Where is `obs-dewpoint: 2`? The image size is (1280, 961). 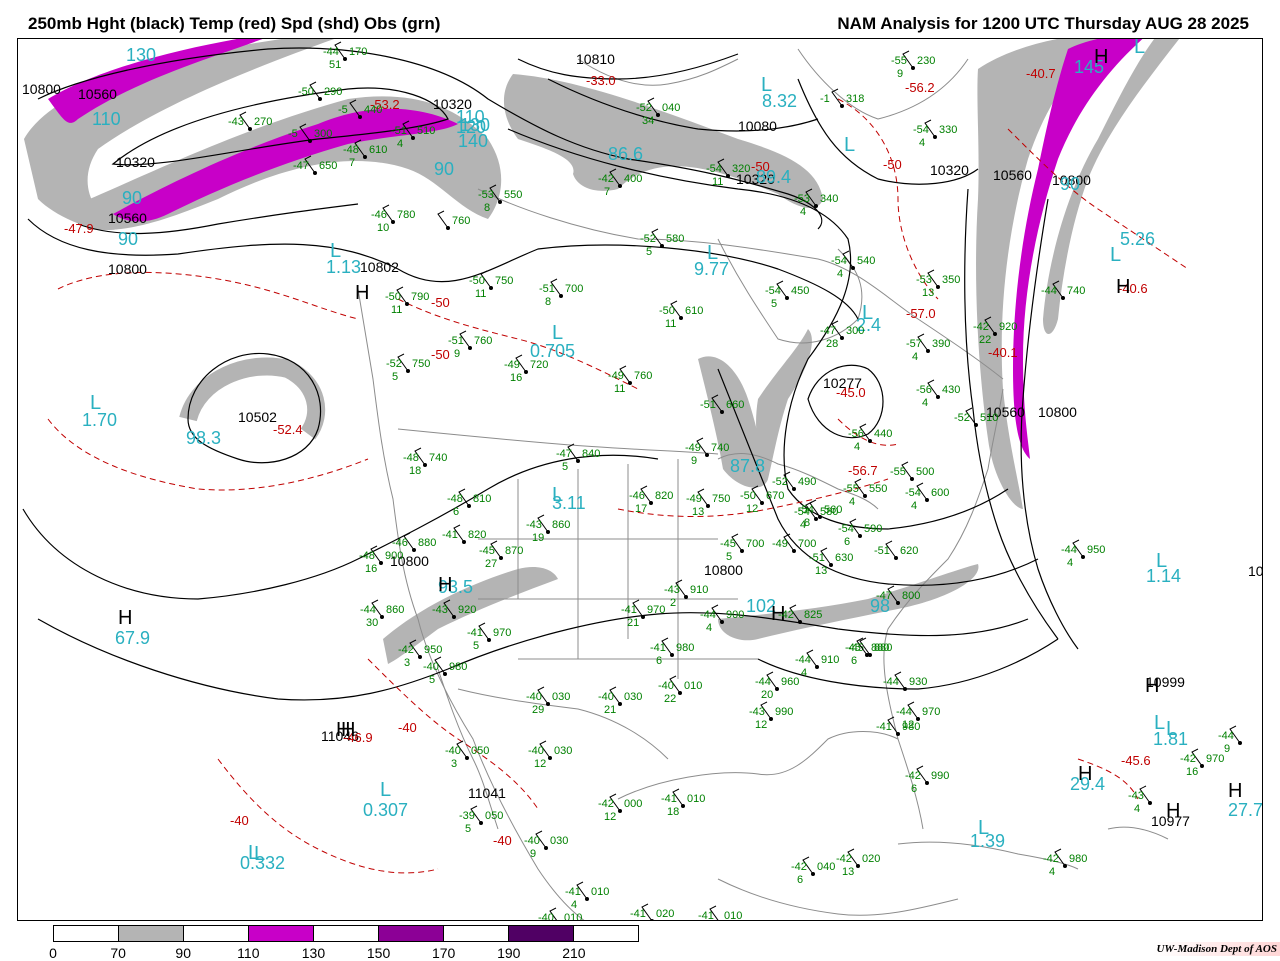 obs-dewpoint: 2 is located at coordinates (673, 603).